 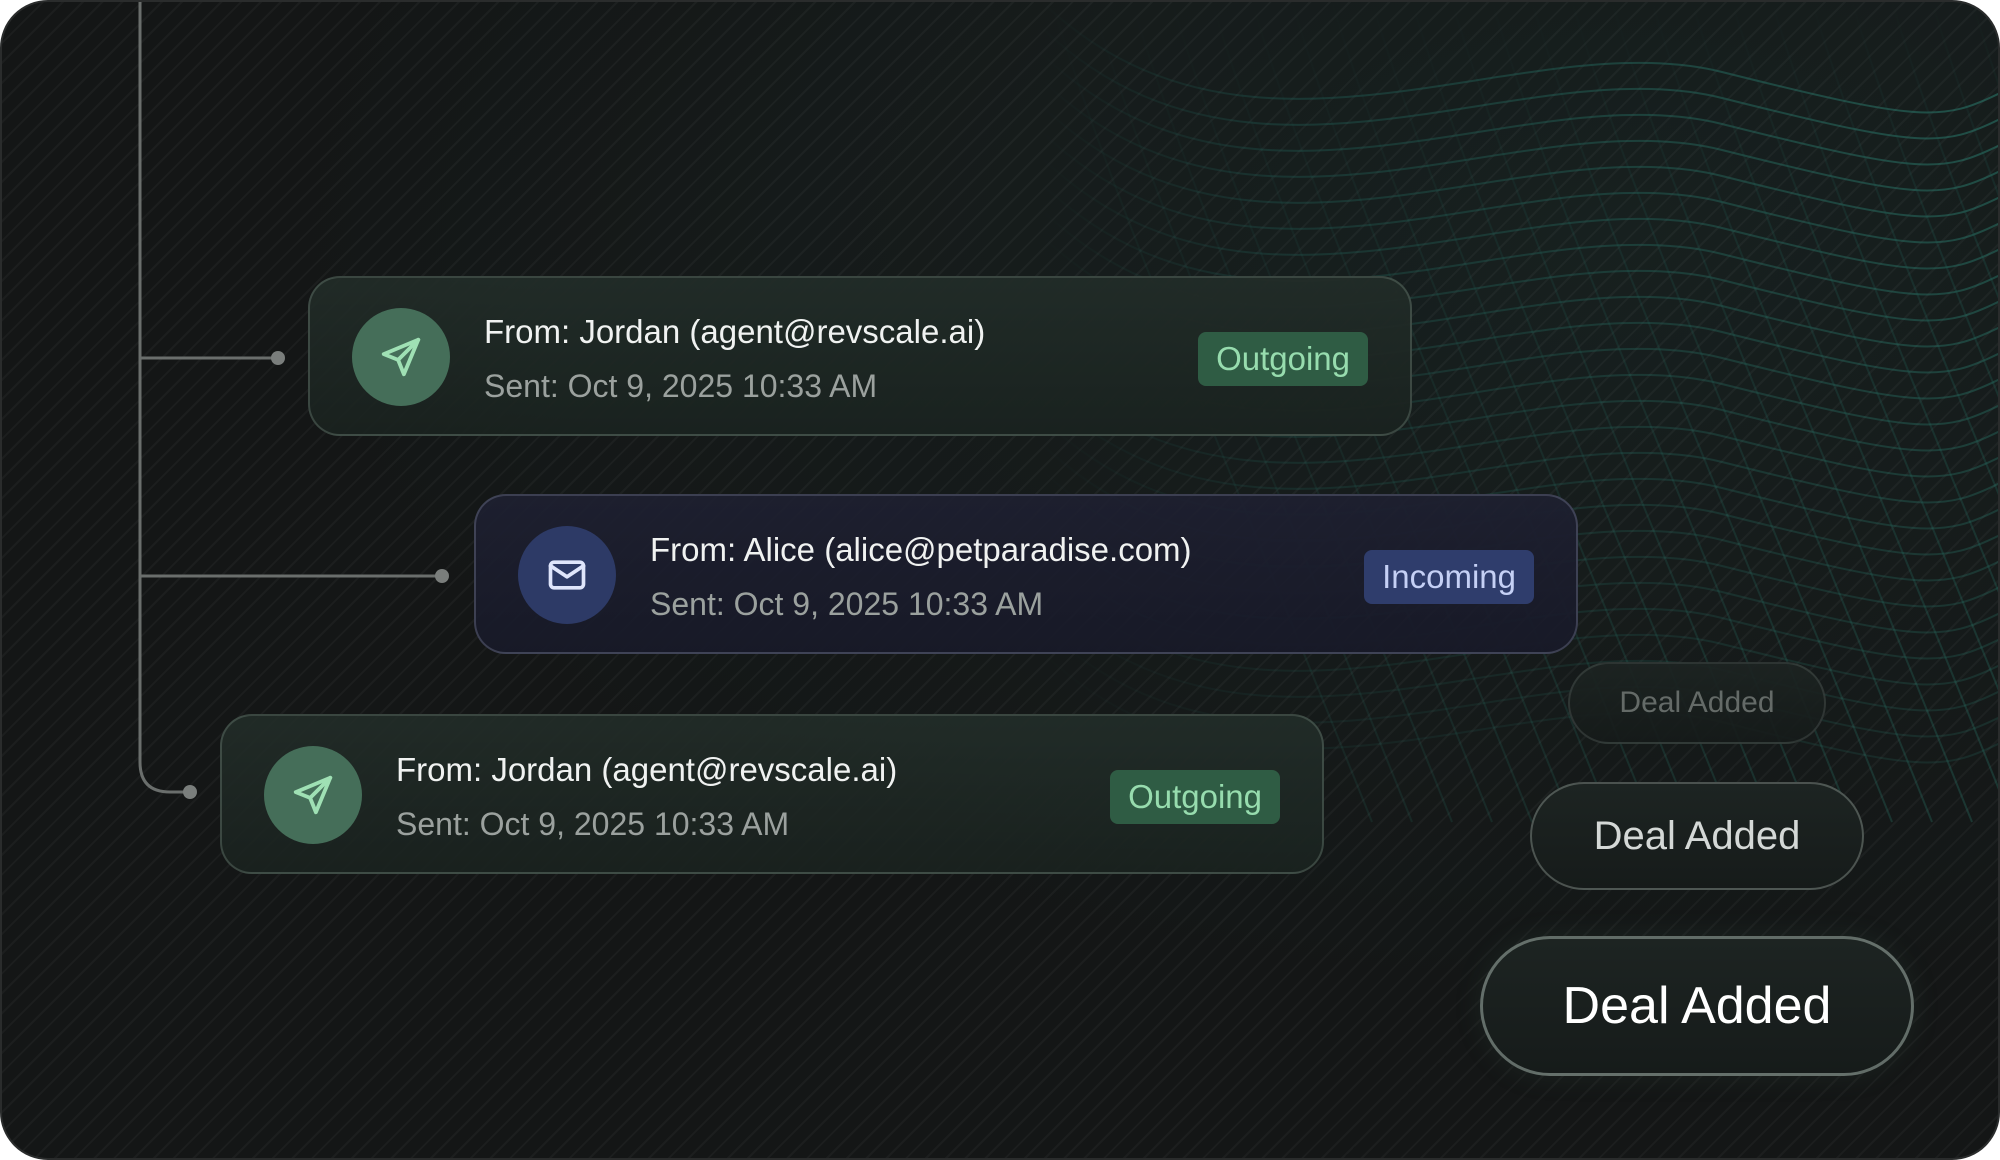 I want to click on deal-added-button-small: Deal Added, so click(x=1697, y=703).